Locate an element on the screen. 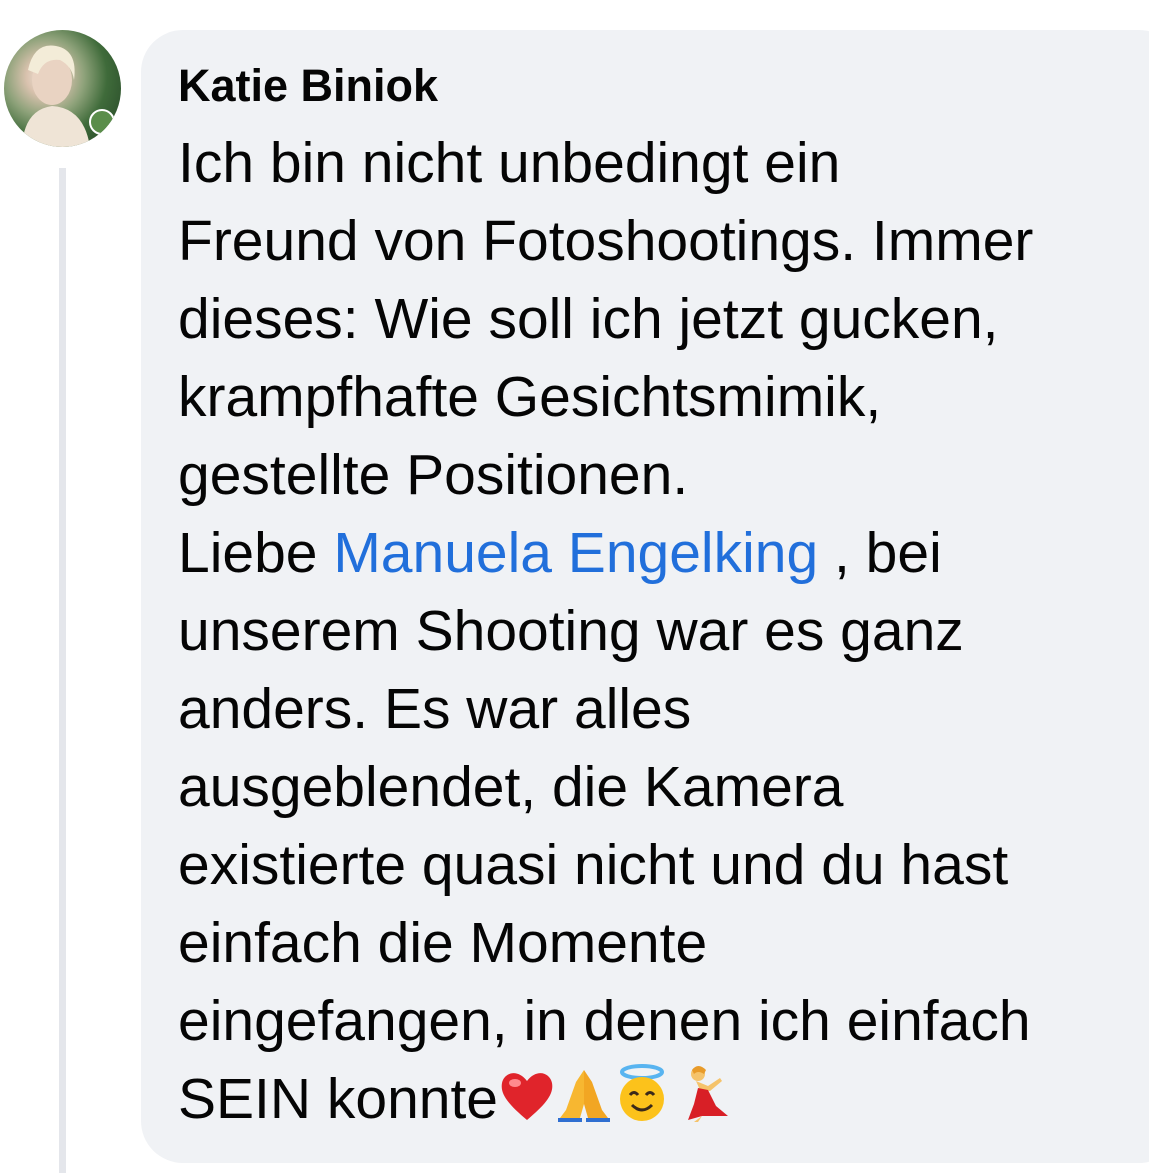  comment-line: Ich bin nicht unbedingt ein is located at coordinates (509, 163).